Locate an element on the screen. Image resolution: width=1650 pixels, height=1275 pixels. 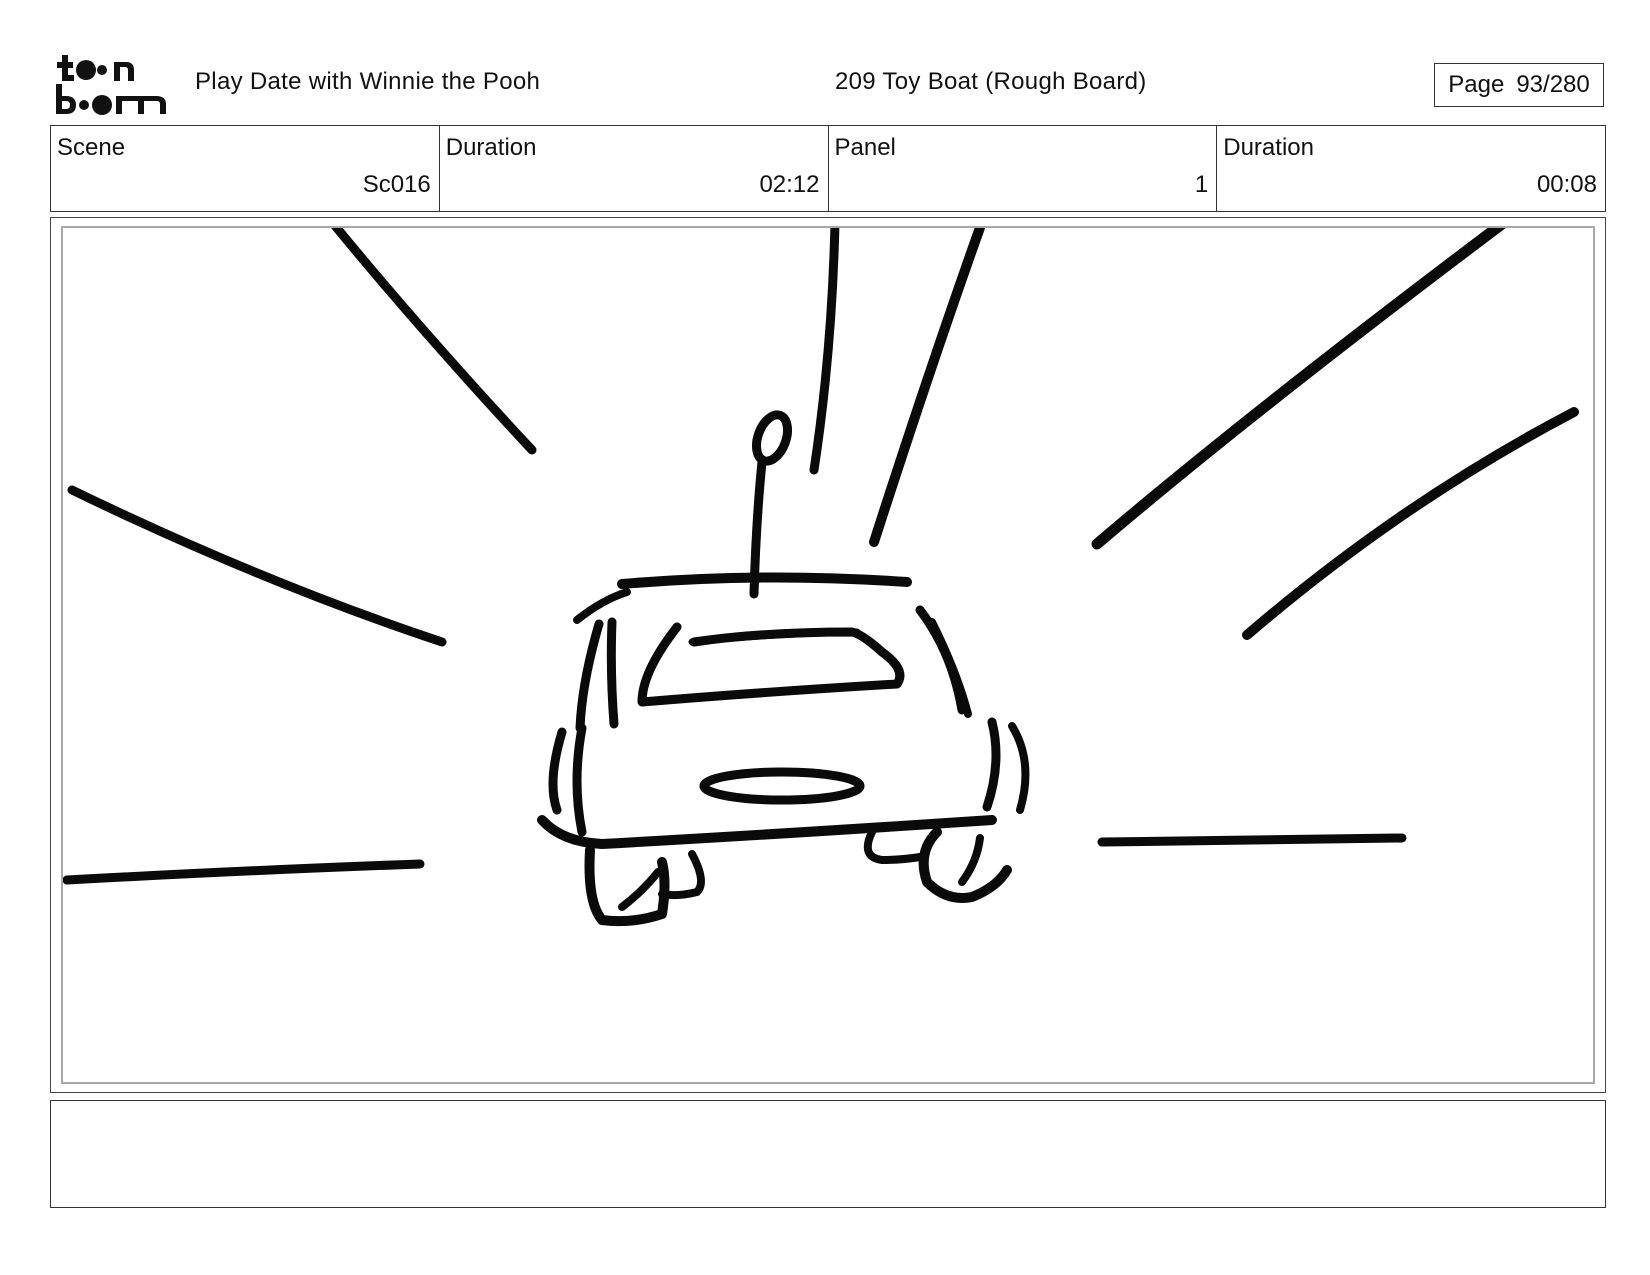
scene-cell: Scene Sc016 is located at coordinates (245, 168).